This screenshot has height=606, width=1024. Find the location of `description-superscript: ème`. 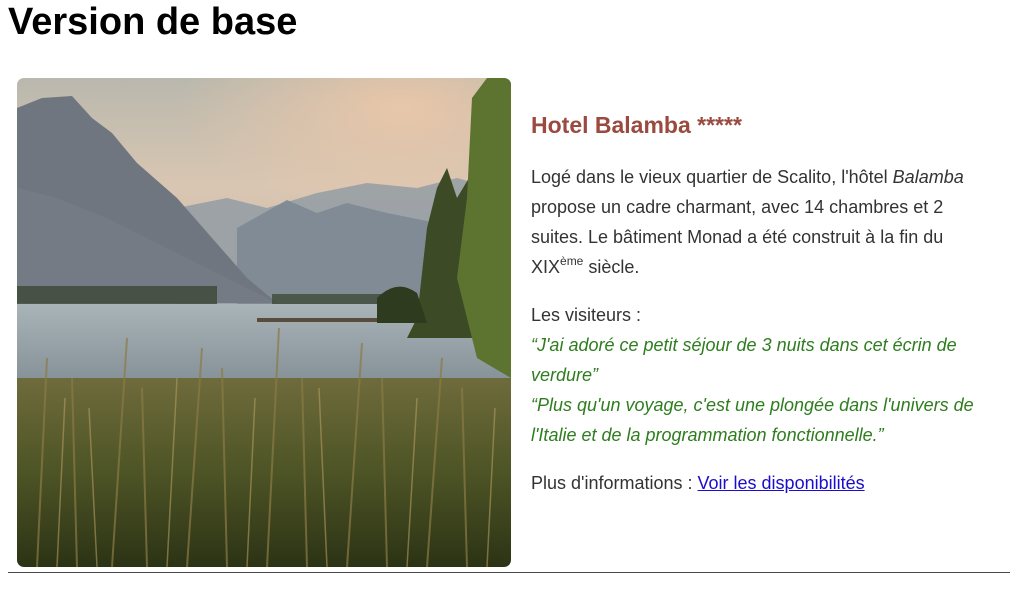

description-superscript: ème is located at coordinates (572, 261).